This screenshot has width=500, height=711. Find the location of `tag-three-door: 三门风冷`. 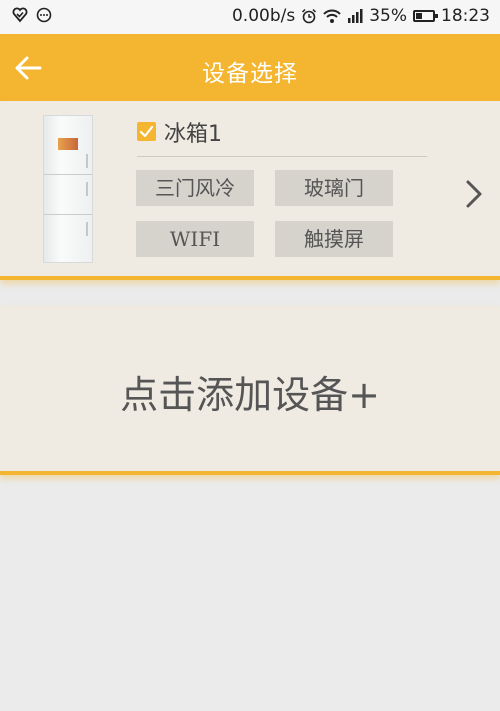

tag-three-door: 三门风冷 is located at coordinates (195, 188).